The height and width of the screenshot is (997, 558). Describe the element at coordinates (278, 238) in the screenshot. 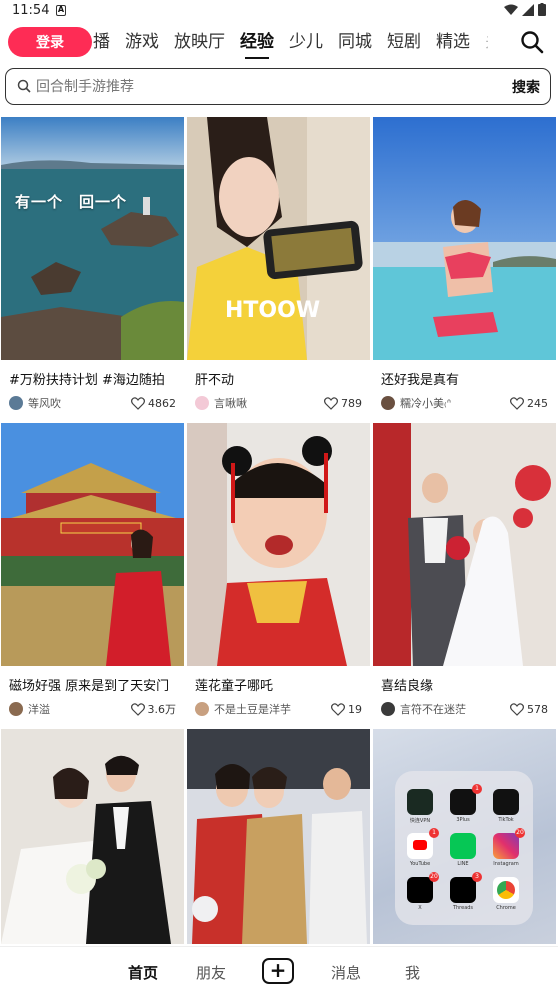

I see `card-thumbnail: HTOOW` at that location.